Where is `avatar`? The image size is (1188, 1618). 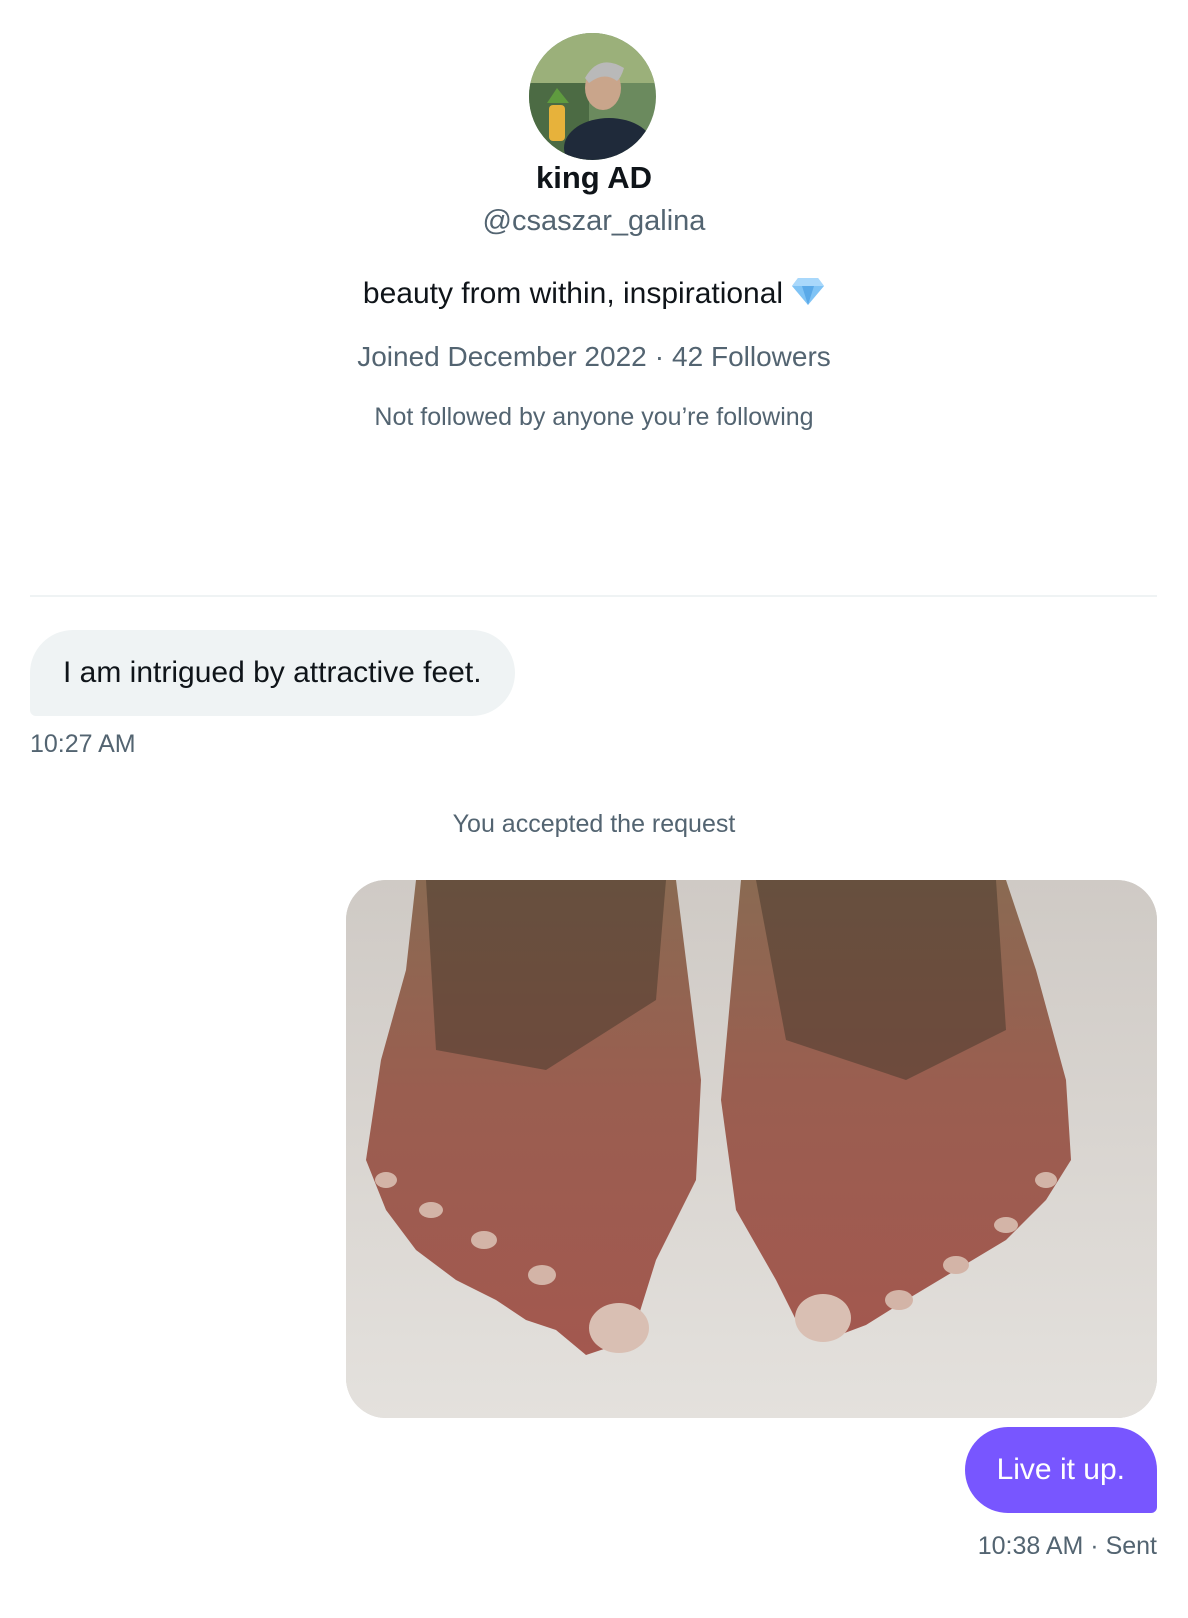
avatar is located at coordinates (592, 96).